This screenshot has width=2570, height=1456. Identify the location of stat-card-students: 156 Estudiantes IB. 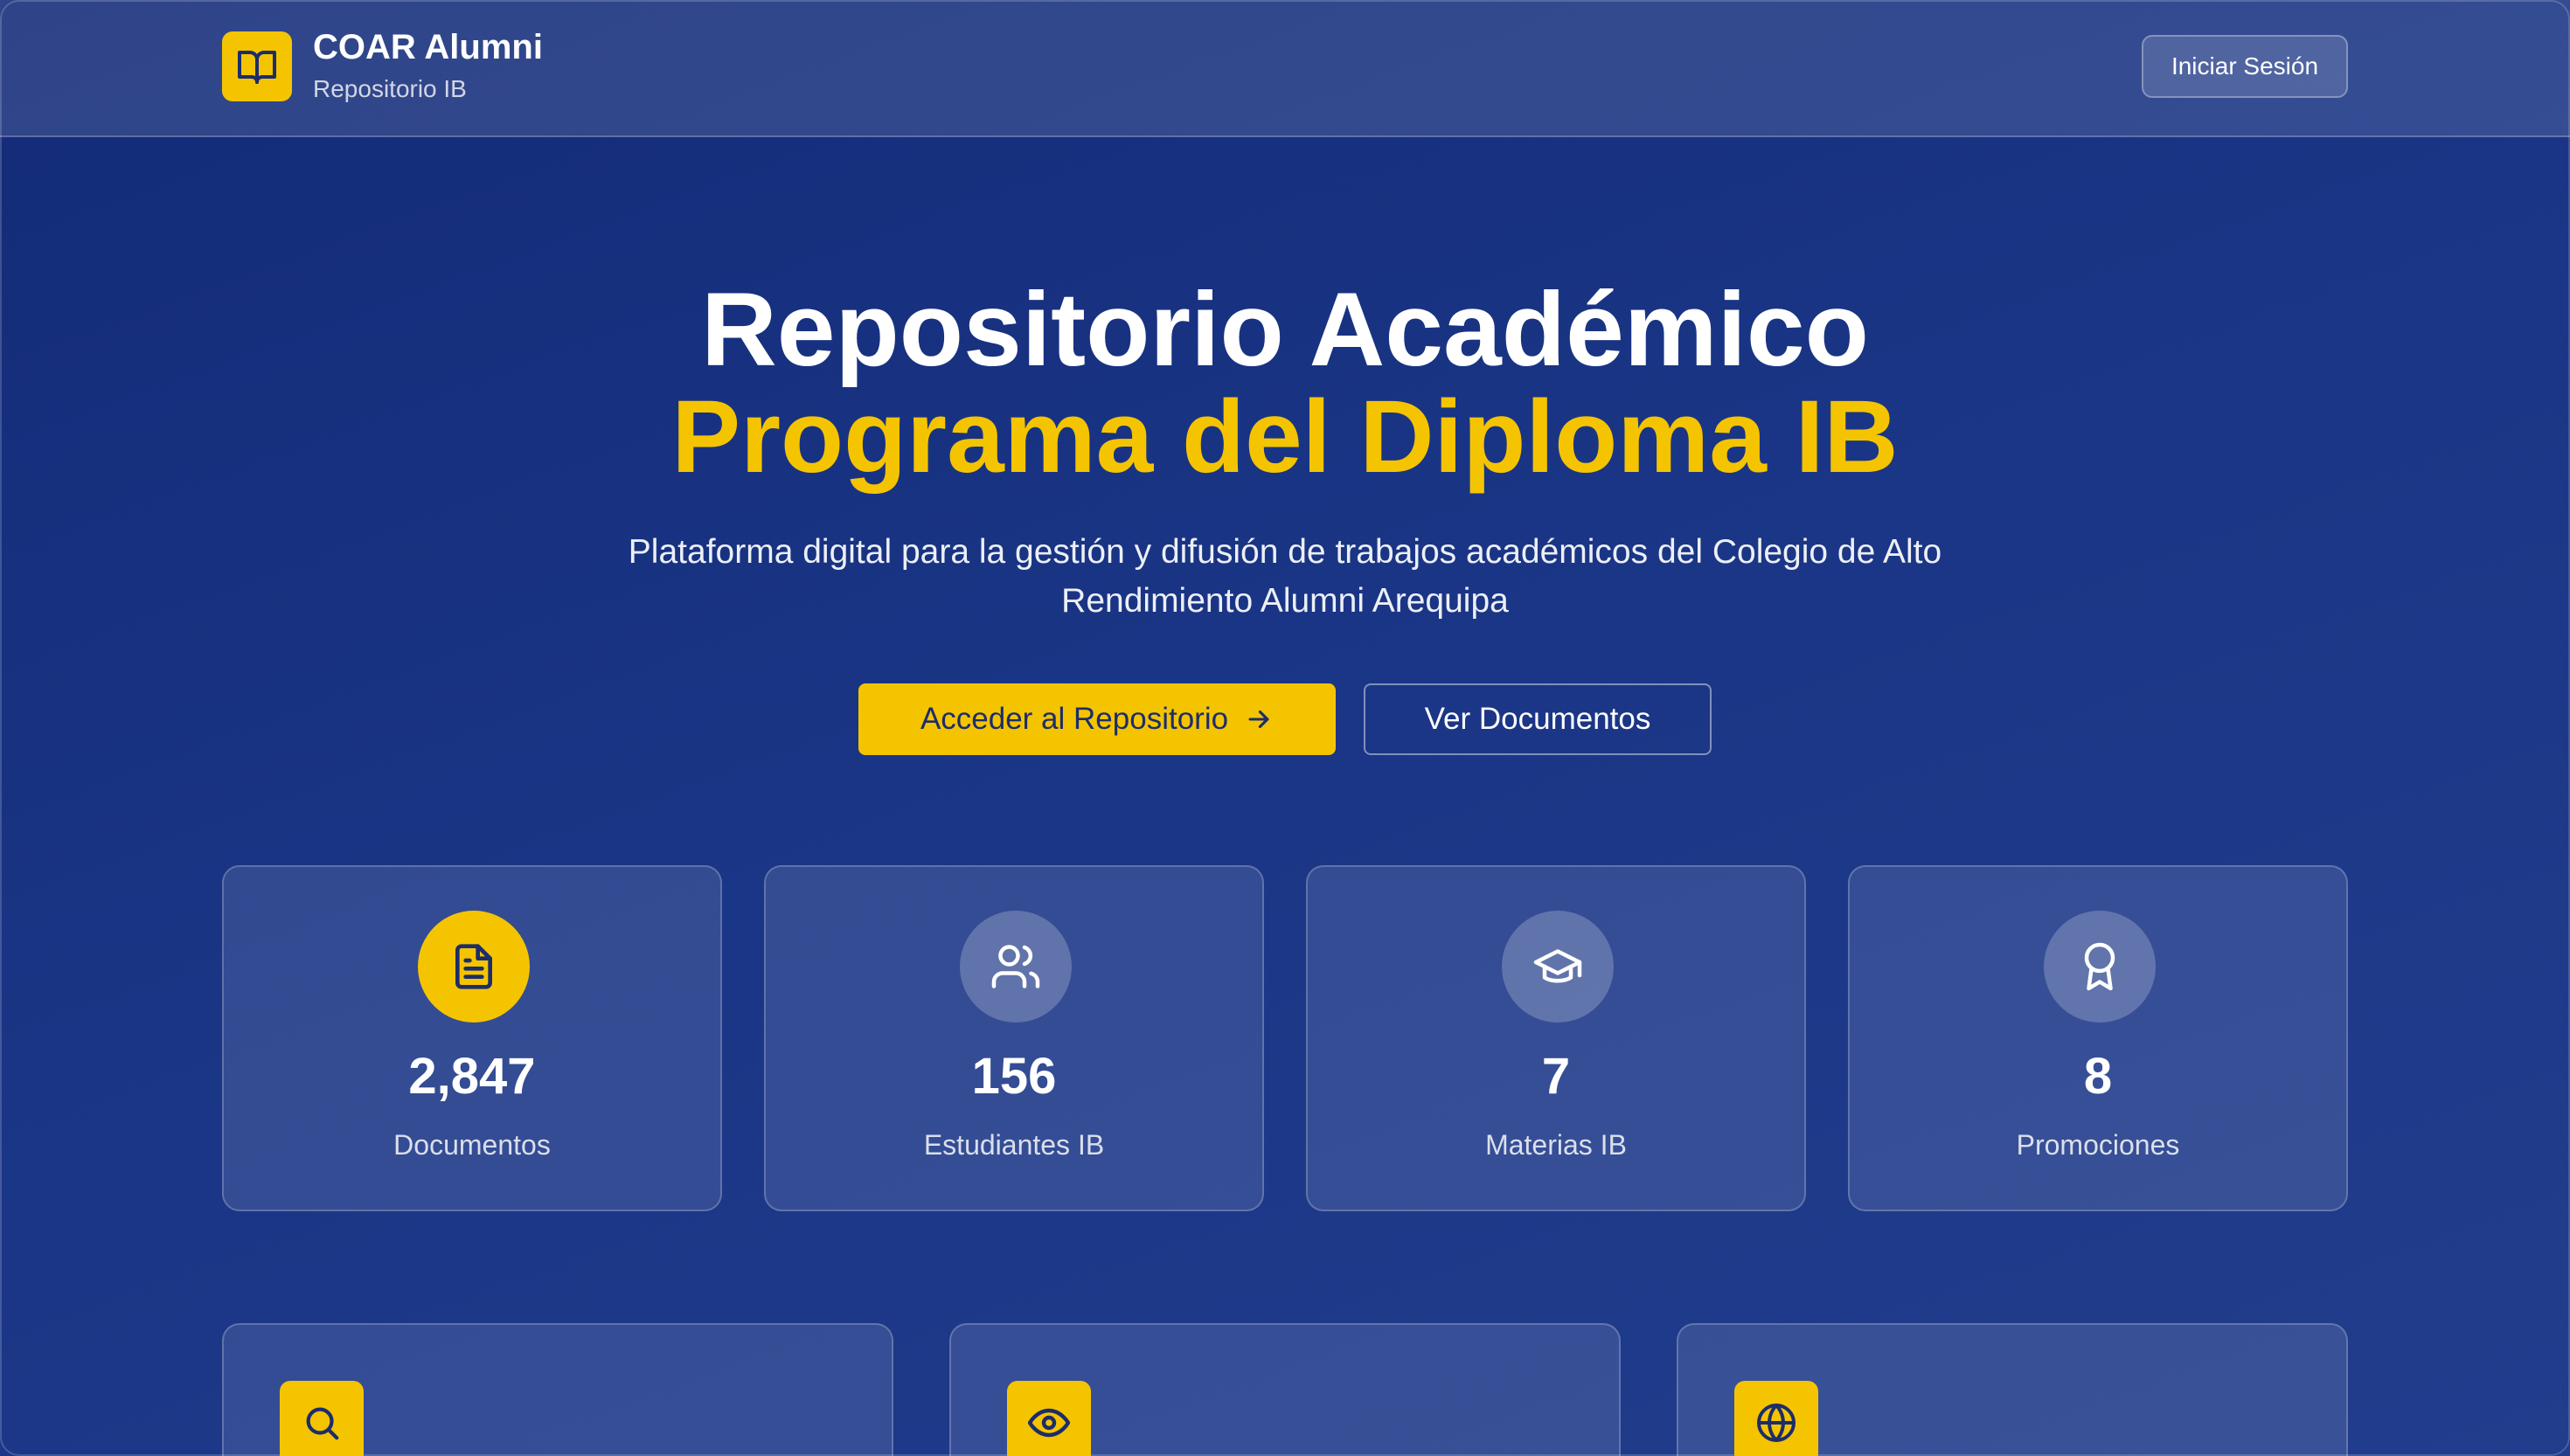
(1014, 1038).